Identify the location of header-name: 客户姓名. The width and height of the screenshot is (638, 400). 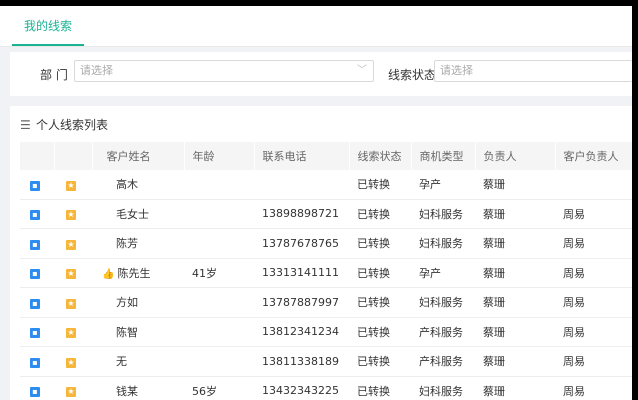
(138, 156).